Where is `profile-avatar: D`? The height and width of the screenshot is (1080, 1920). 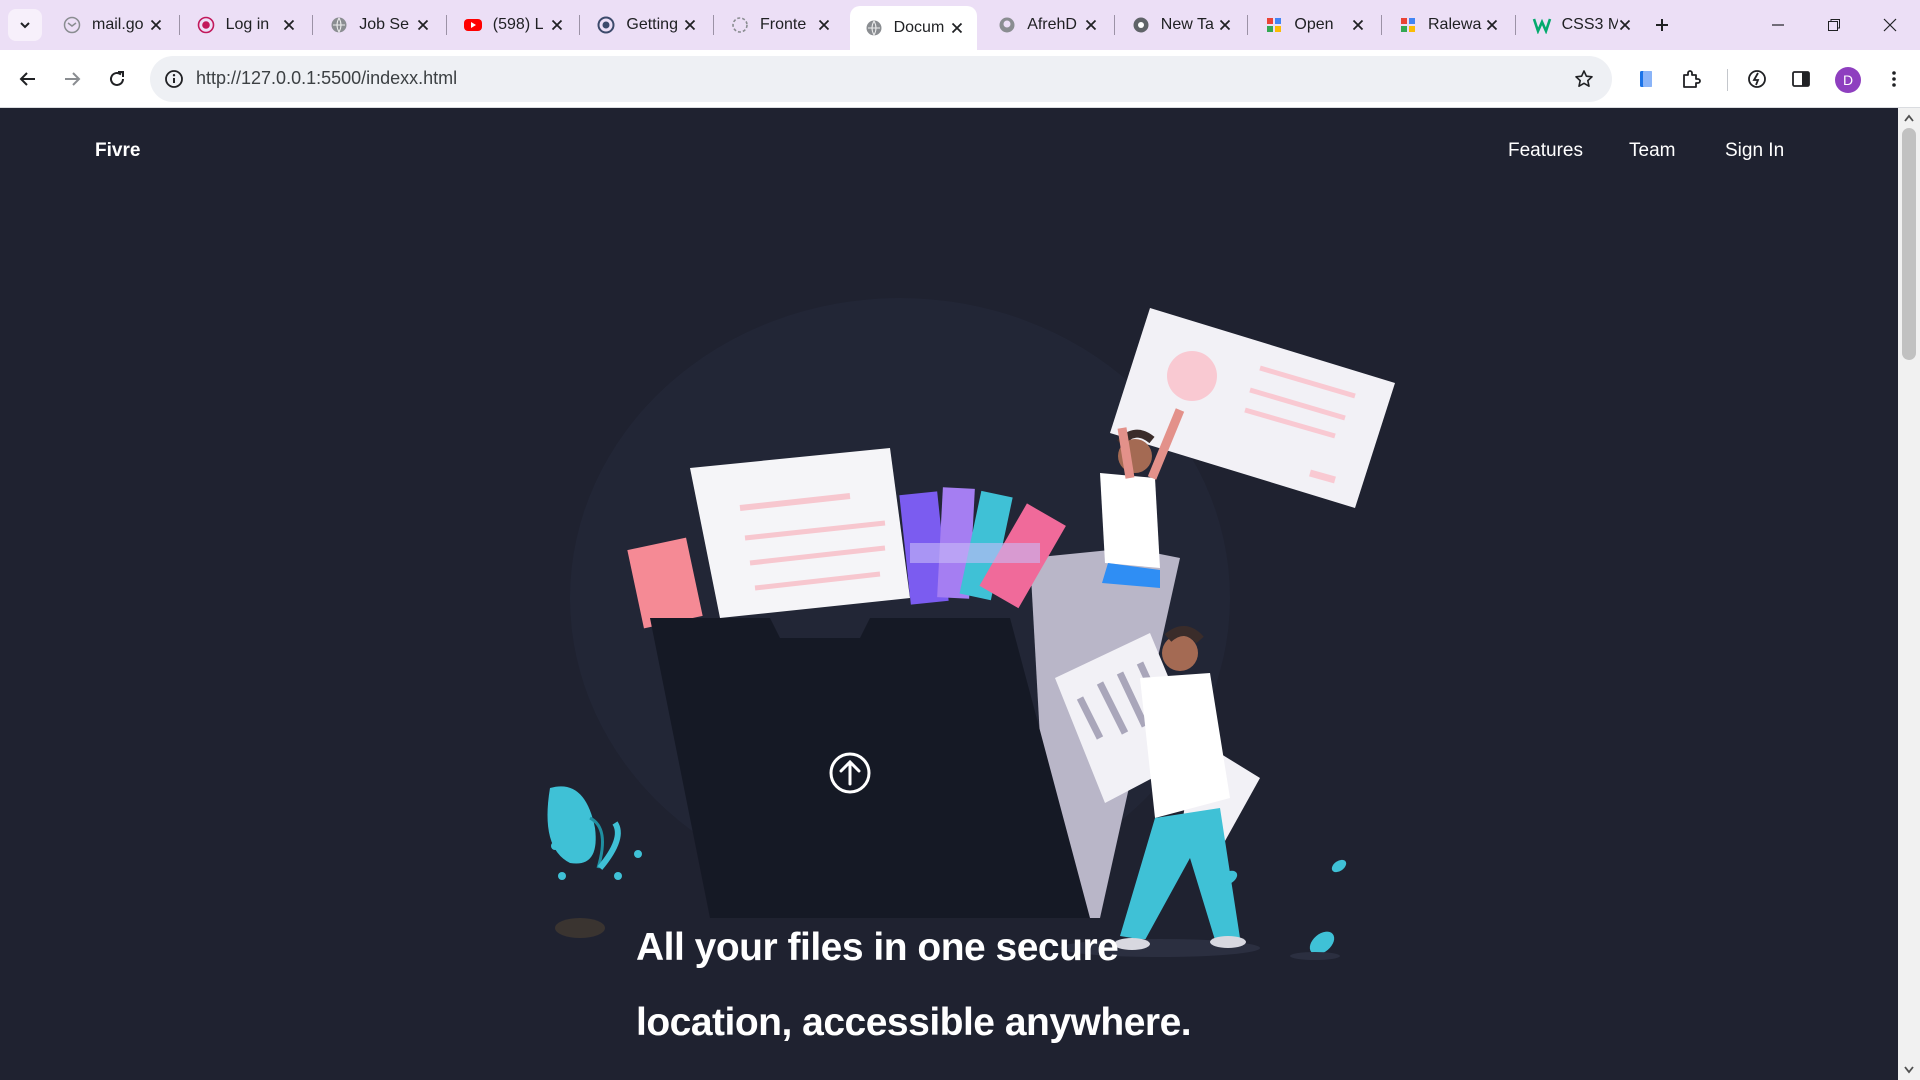
profile-avatar: D is located at coordinates (1848, 80).